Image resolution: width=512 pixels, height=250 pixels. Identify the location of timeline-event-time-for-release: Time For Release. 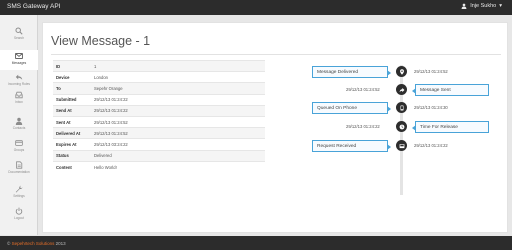
(450, 127).